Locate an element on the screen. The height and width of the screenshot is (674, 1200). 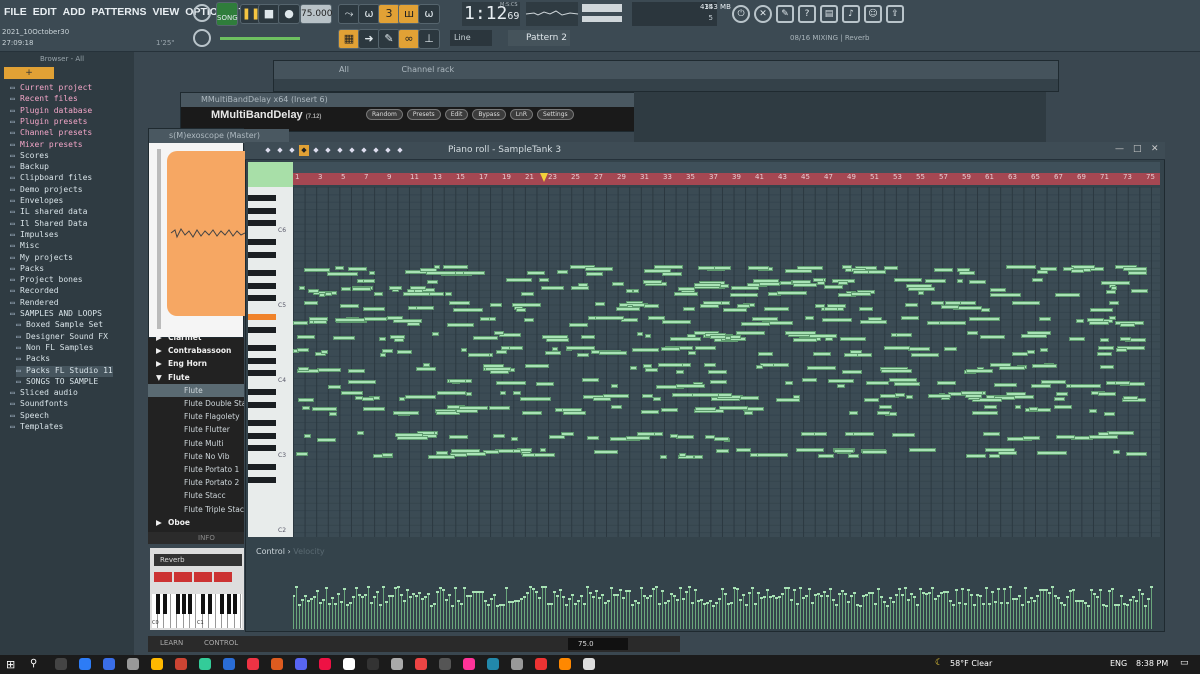
menu-patterns: PATTERNS is located at coordinates (118, 12).